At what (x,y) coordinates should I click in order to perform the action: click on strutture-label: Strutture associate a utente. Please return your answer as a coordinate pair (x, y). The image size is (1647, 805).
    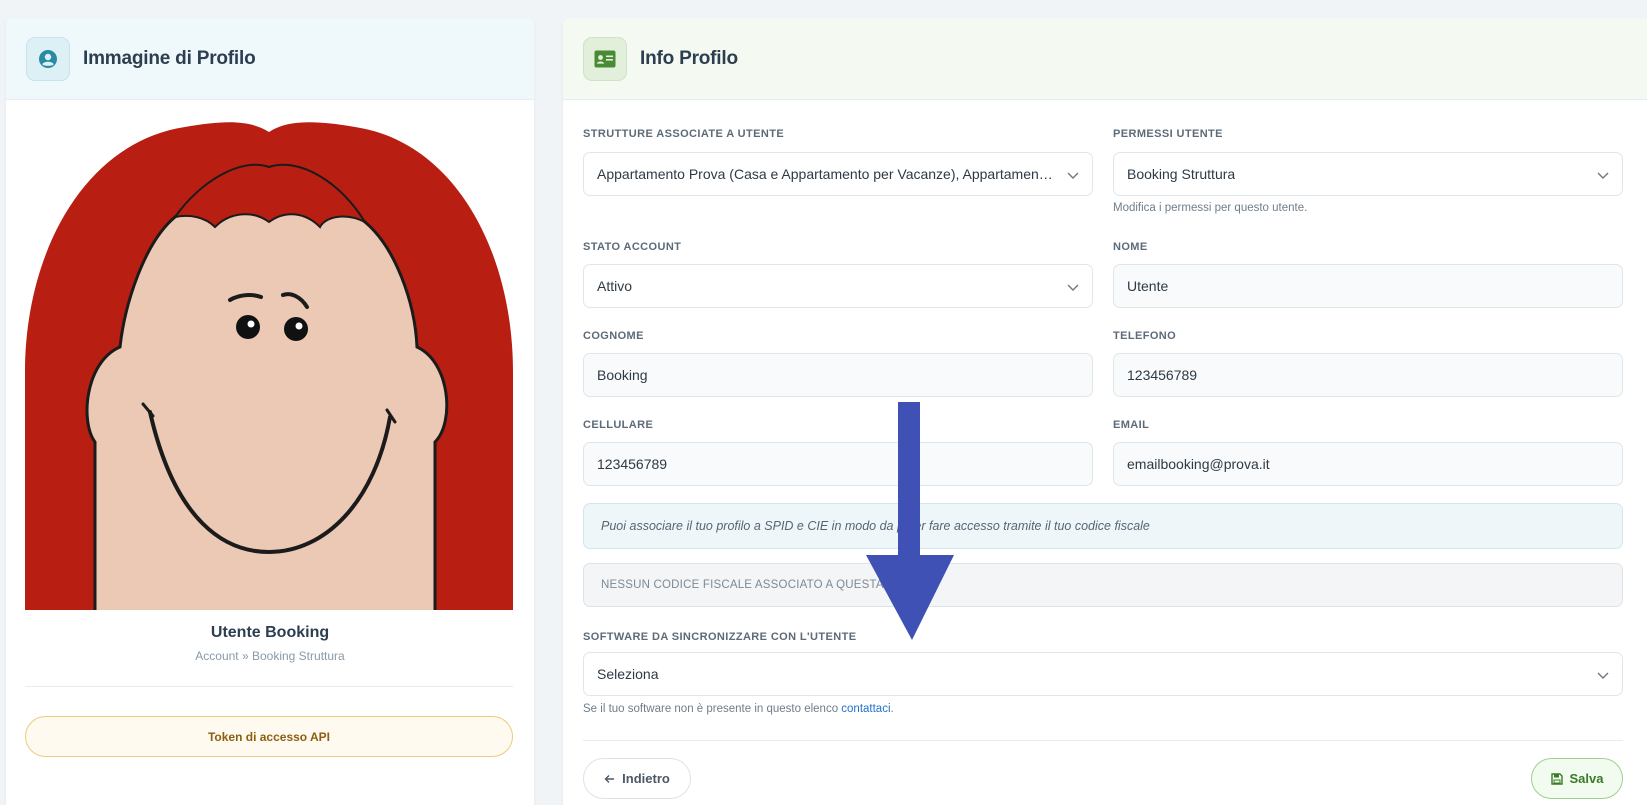
    Looking at the image, I should click on (684, 134).